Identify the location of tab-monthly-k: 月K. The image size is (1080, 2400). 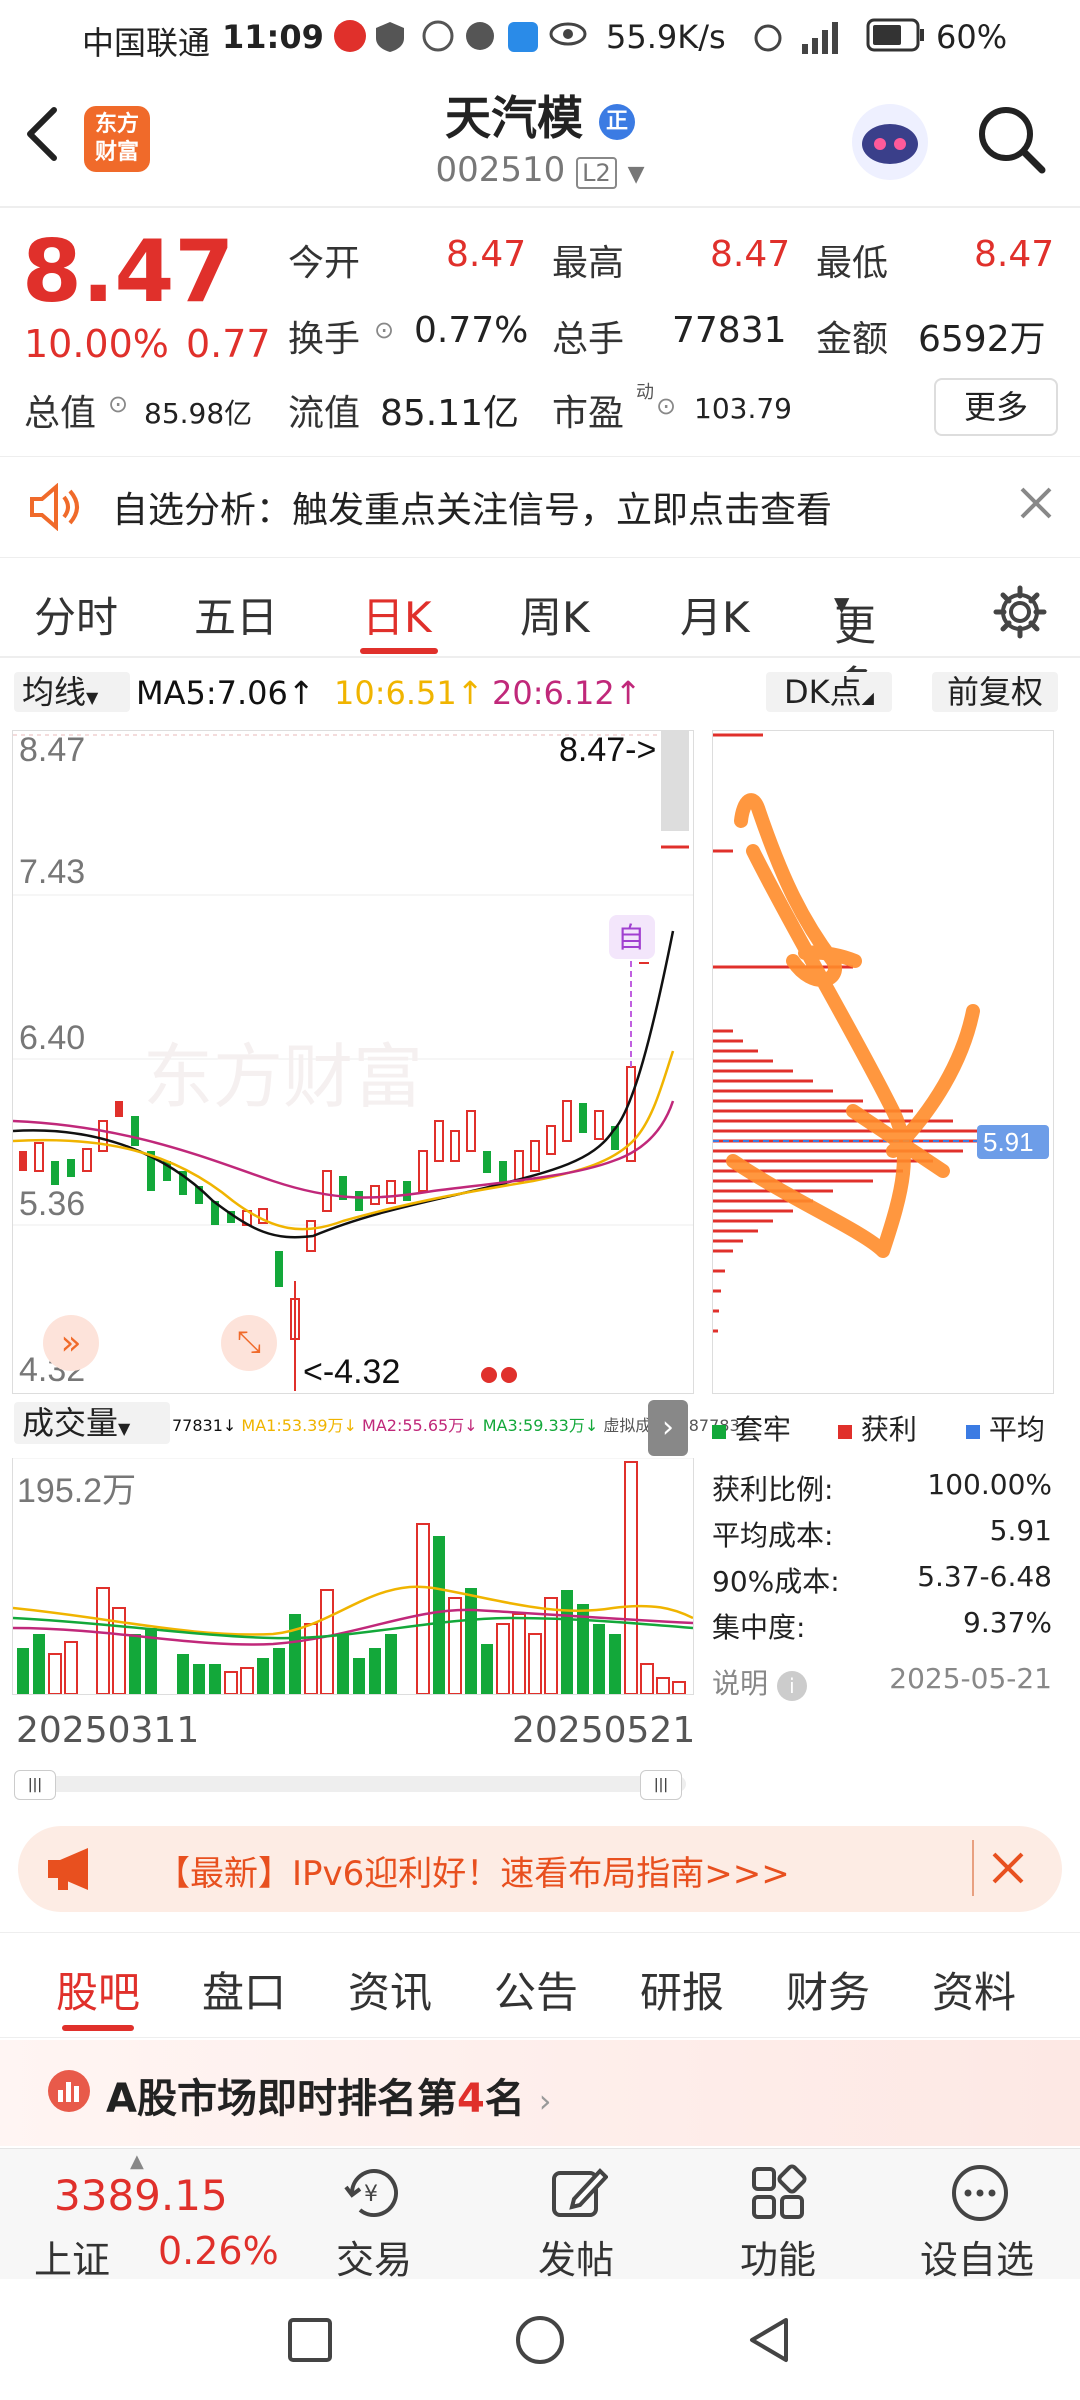
(715, 614).